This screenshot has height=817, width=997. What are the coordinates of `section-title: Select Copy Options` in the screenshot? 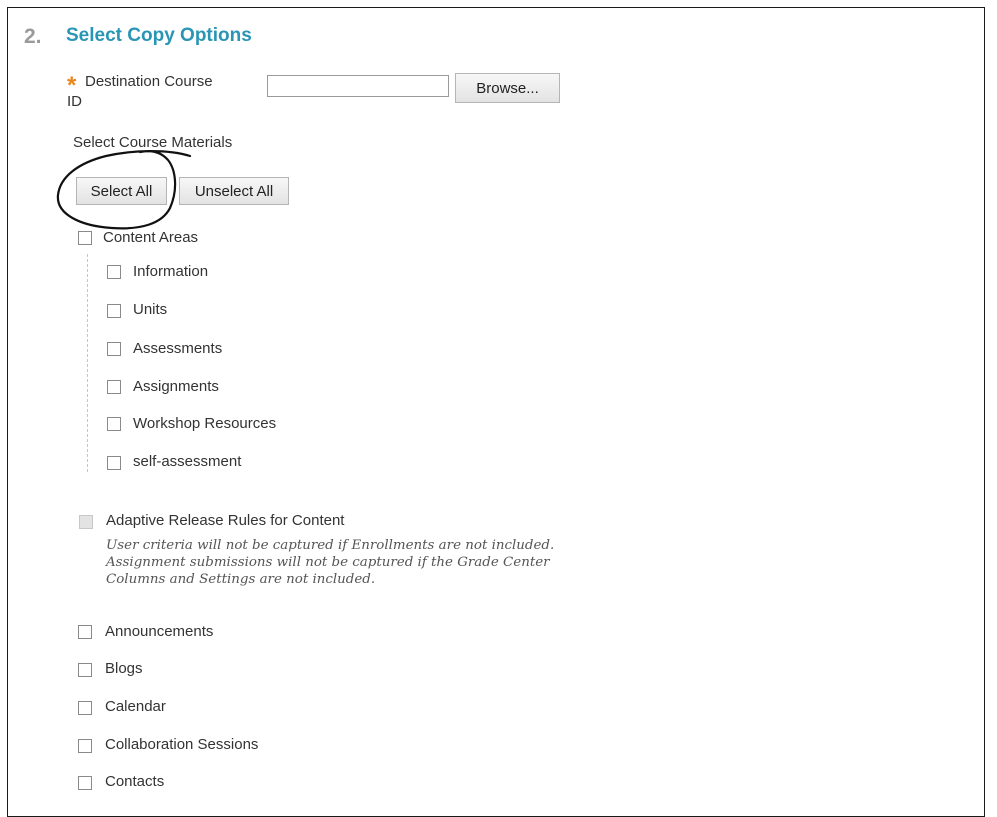 It's located at (159, 35).